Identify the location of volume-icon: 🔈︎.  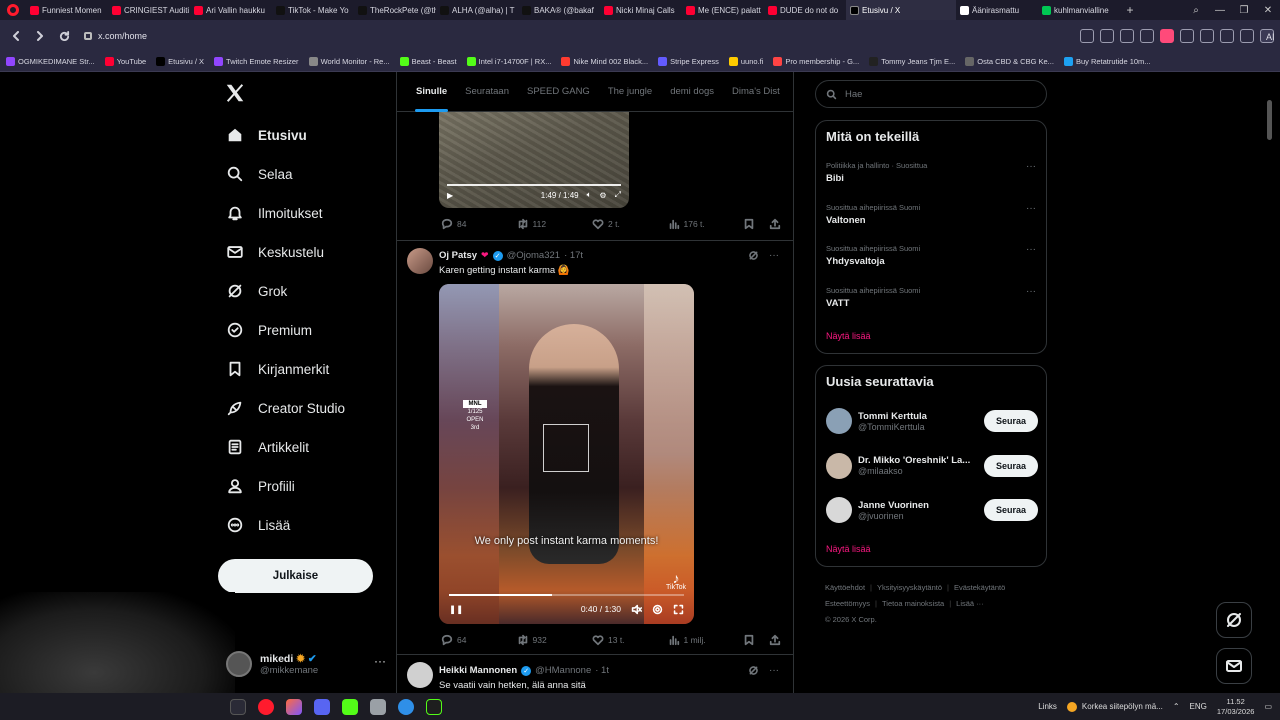
(589, 195).